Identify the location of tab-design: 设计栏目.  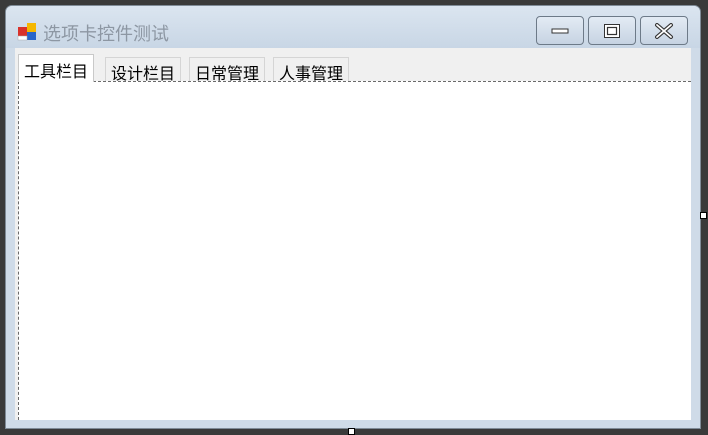
(143, 70).